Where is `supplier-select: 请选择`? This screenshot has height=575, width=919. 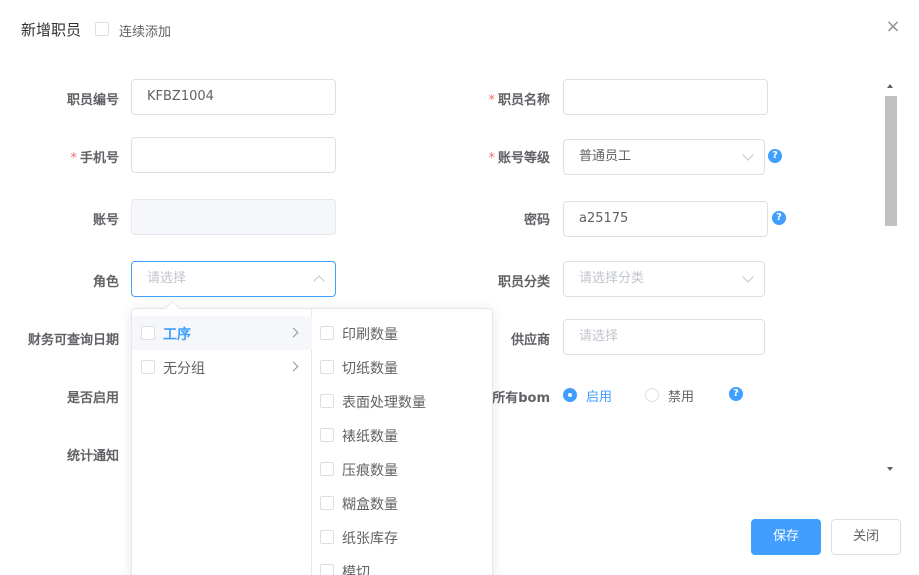
supplier-select: 请选择 is located at coordinates (664, 337).